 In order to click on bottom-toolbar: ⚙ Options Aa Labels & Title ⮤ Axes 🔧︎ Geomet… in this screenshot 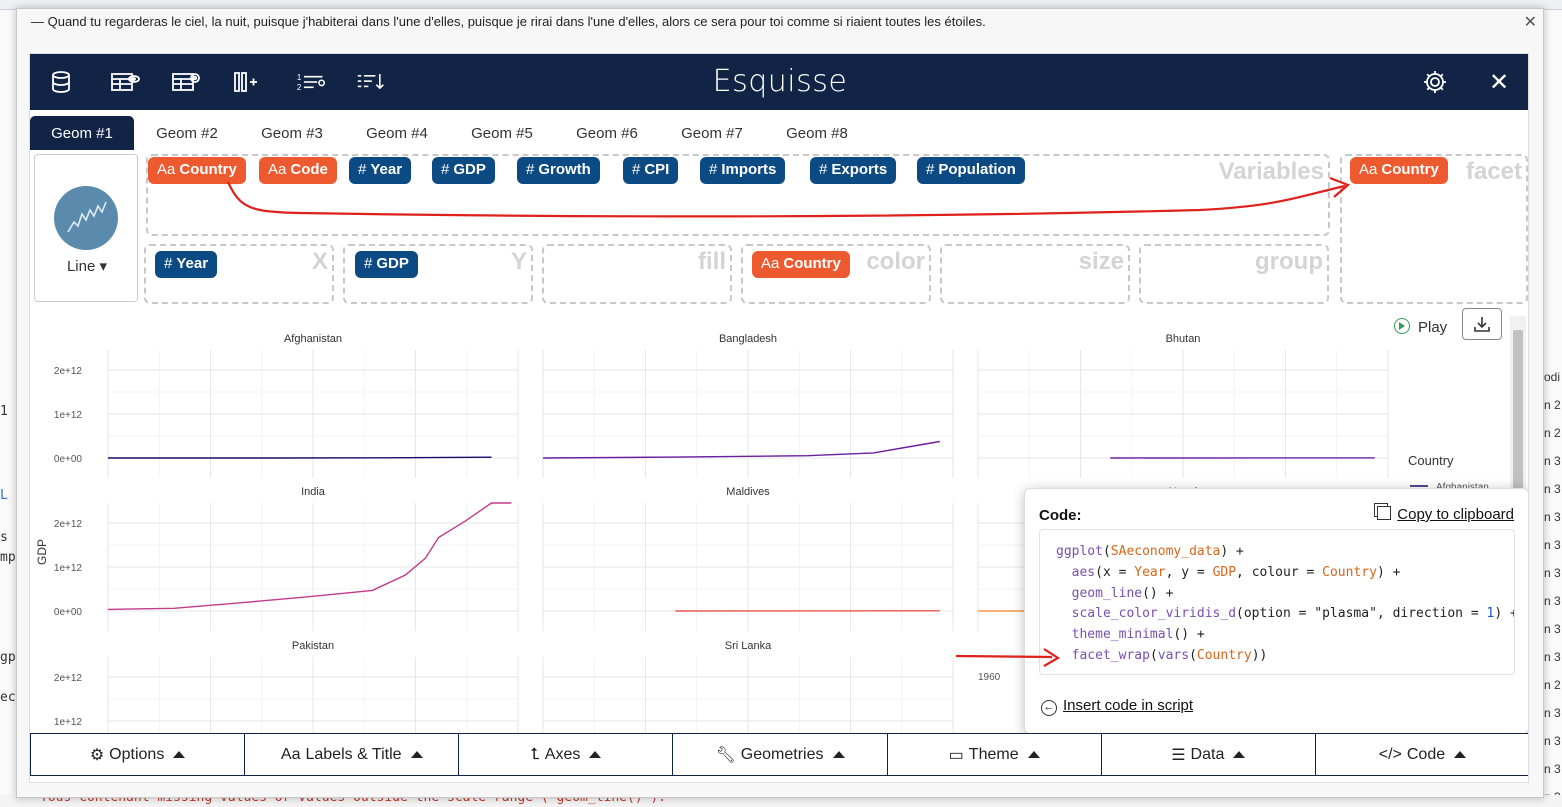, I will do `click(779, 754)`.